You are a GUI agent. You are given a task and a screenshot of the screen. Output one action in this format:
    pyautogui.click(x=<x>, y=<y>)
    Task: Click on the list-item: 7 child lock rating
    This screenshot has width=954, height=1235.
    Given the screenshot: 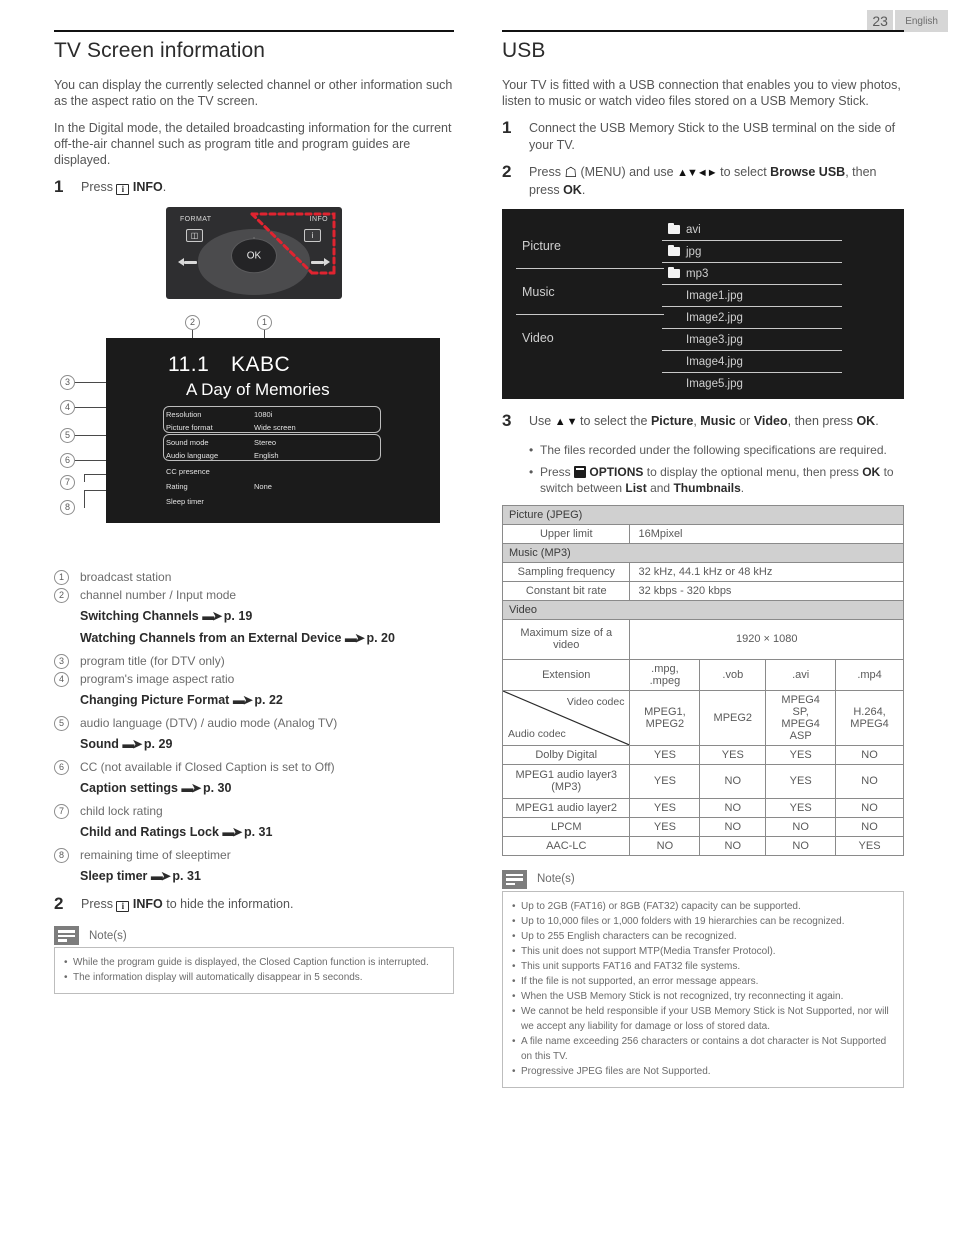 What is the action you would take?
    pyautogui.click(x=254, y=811)
    